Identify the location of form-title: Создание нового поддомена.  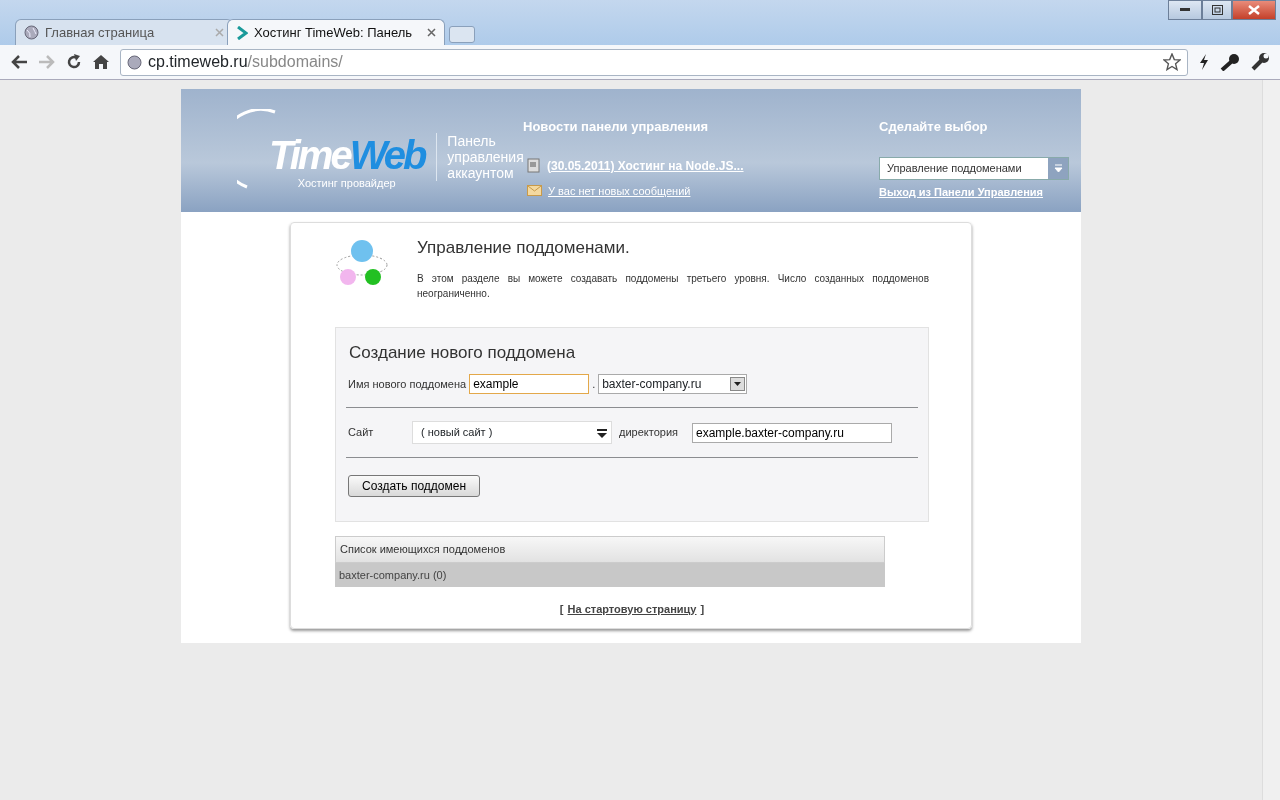
(462, 352).